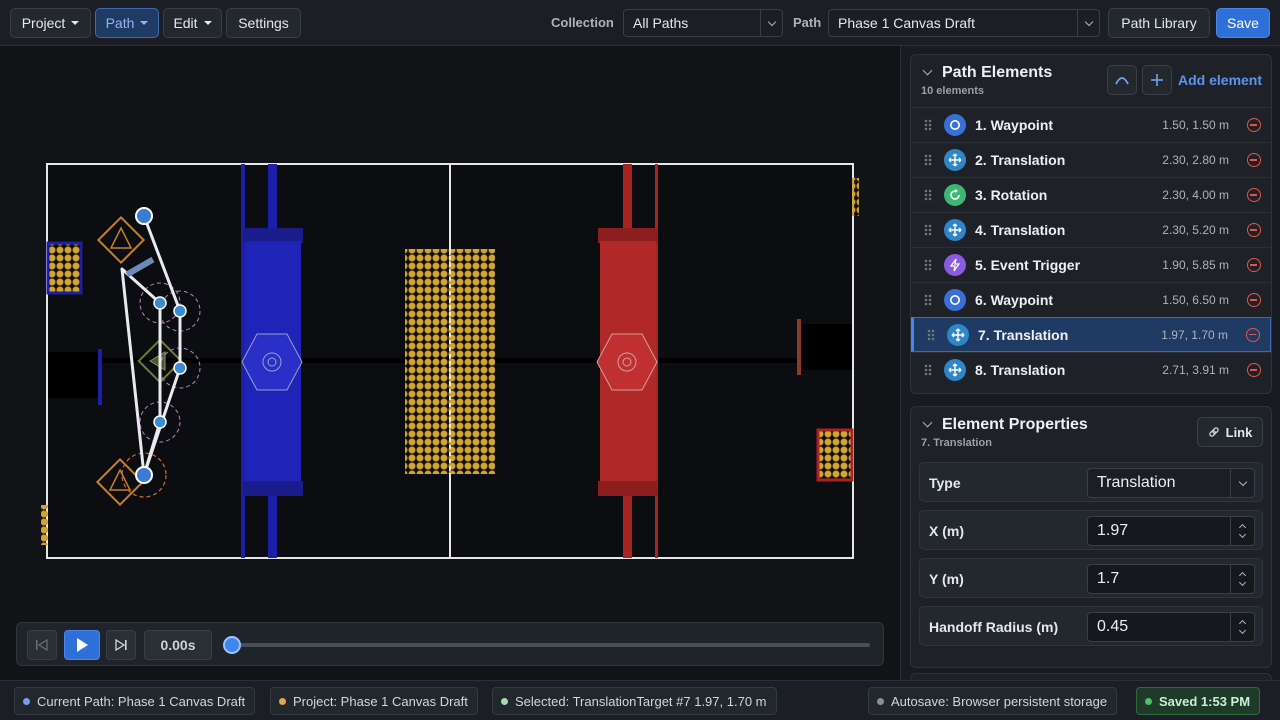  What do you see at coordinates (1091, 229) in the screenshot?
I see `path-element-row: 4. Translation 2.30, 5.20 m` at bounding box center [1091, 229].